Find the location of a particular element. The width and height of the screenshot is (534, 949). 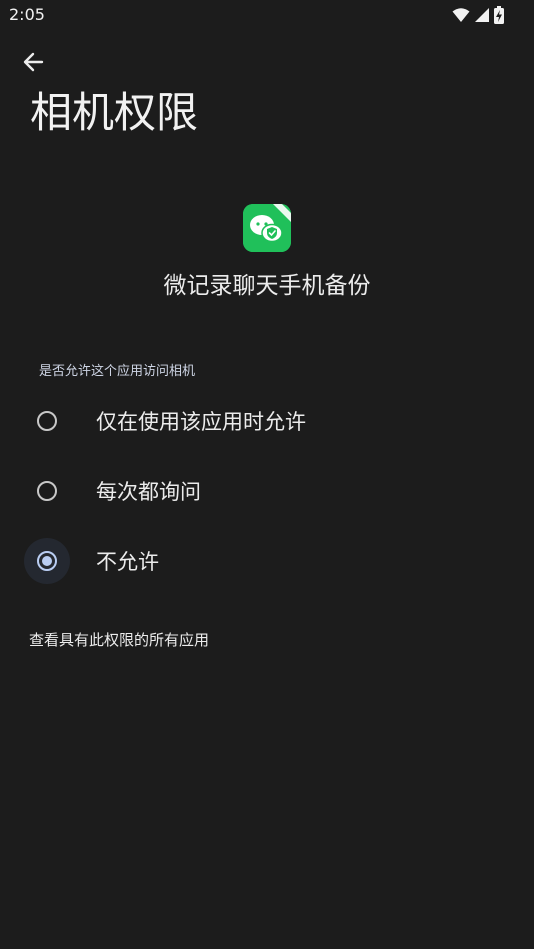

status-bar: 2:05 is located at coordinates (267, 15).